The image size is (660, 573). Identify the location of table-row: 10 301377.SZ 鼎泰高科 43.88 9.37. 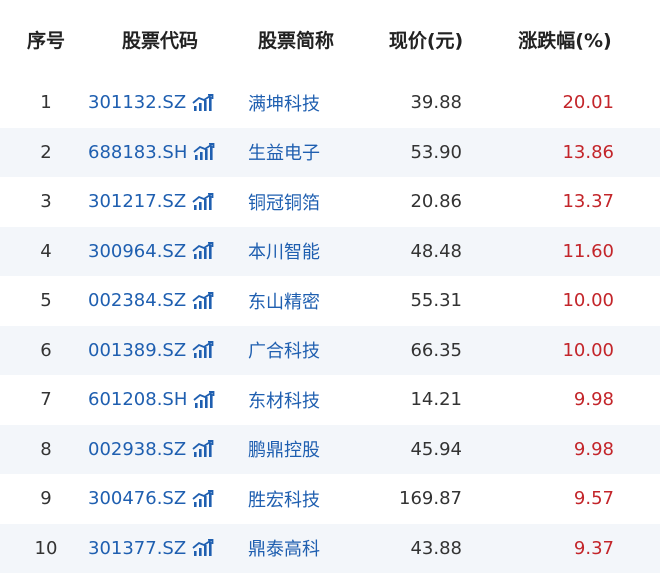
(330, 548).